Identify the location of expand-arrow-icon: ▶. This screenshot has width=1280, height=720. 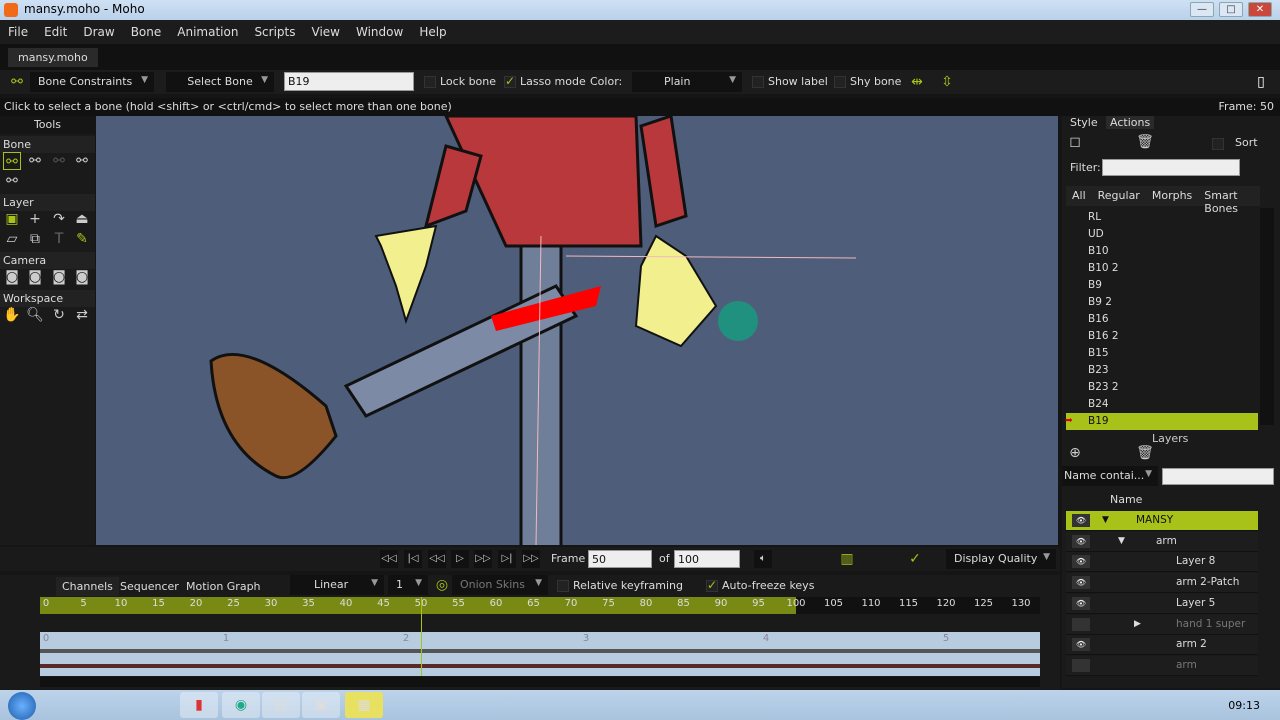
(1137, 624).